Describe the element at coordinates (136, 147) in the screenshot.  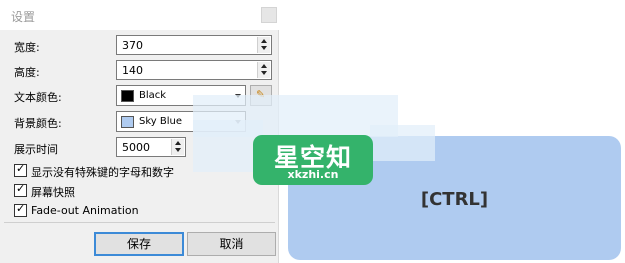
I see `display-time-value: 5000` at that location.